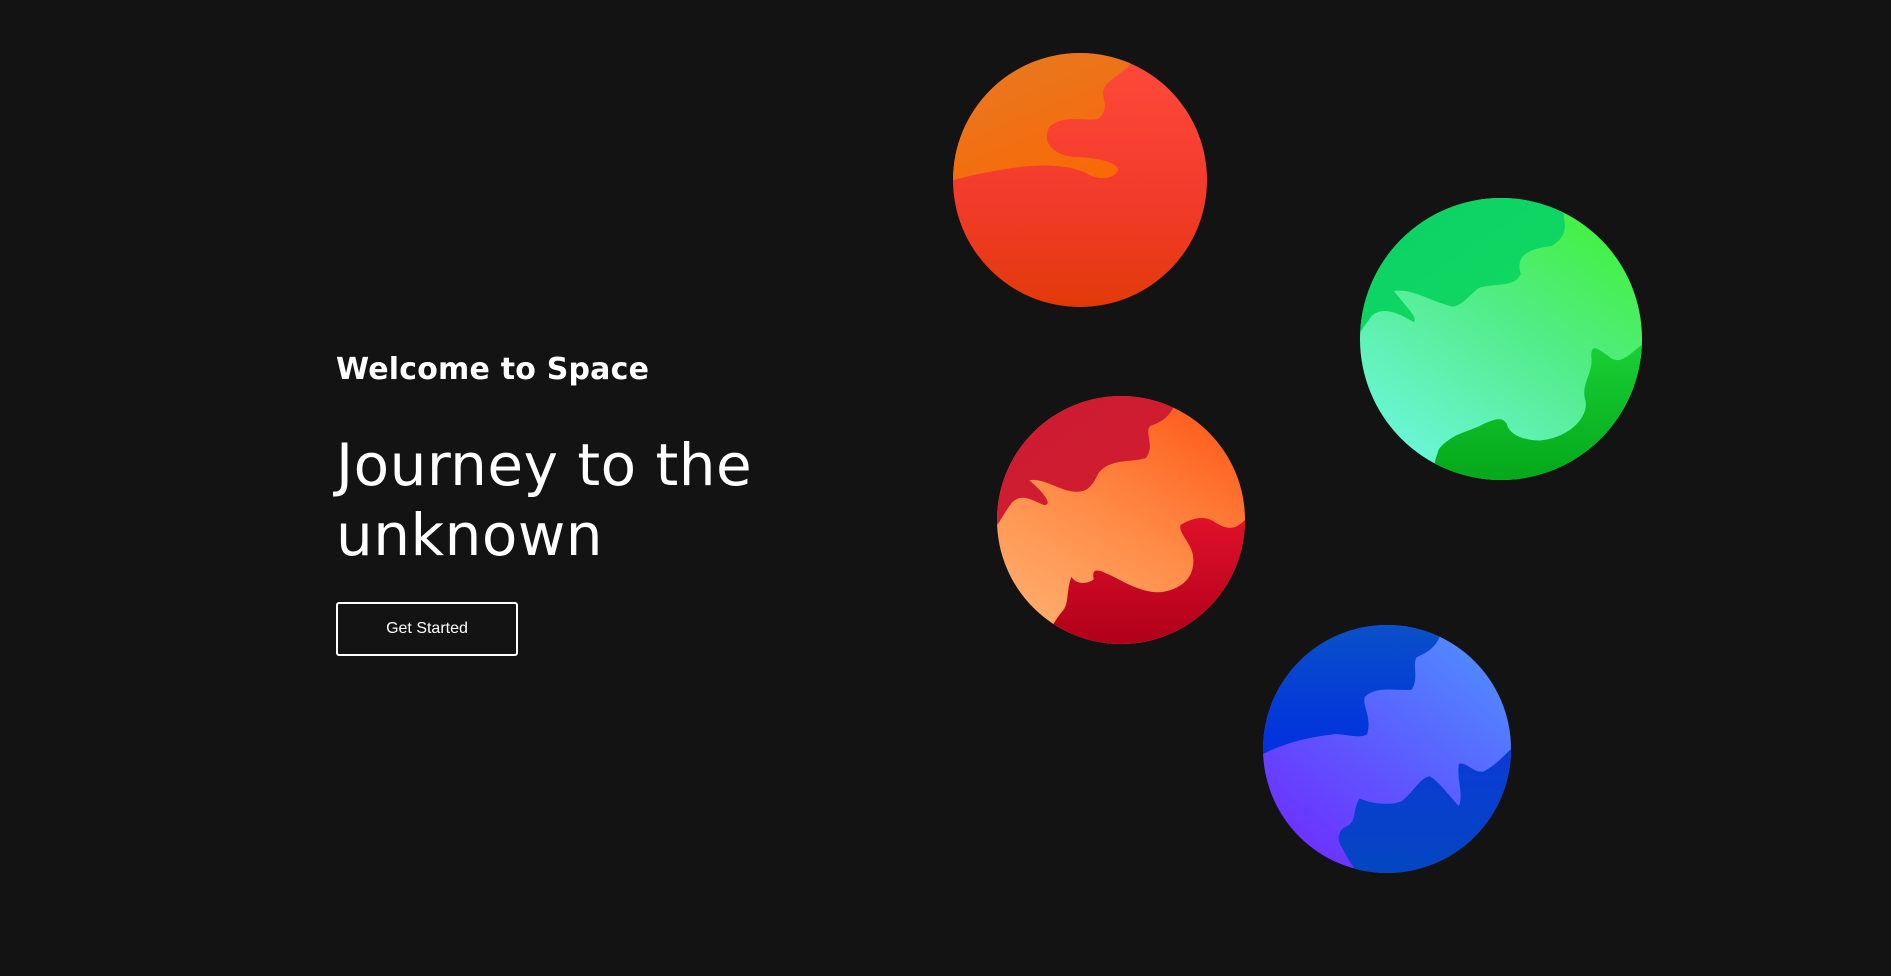 Image resolution: width=1891 pixels, height=976 pixels. Describe the element at coordinates (427, 629) in the screenshot. I see `get-started-button: Get Started` at that location.